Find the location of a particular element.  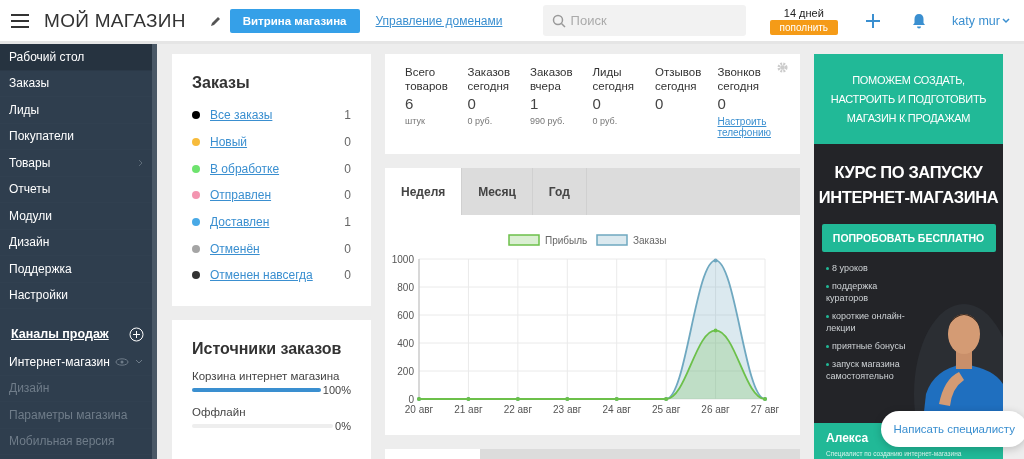

source-label: Оффлайн is located at coordinates (219, 412).